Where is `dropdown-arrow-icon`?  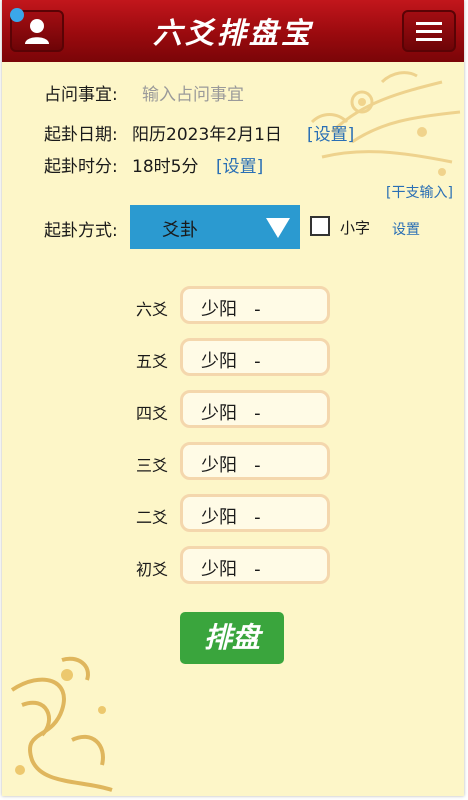
dropdown-arrow-icon is located at coordinates (278, 228).